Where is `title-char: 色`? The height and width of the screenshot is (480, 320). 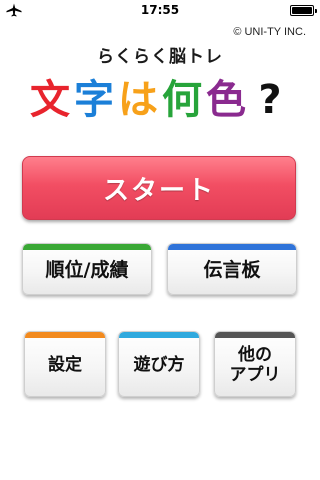
title-char: 色 is located at coordinates (226, 100).